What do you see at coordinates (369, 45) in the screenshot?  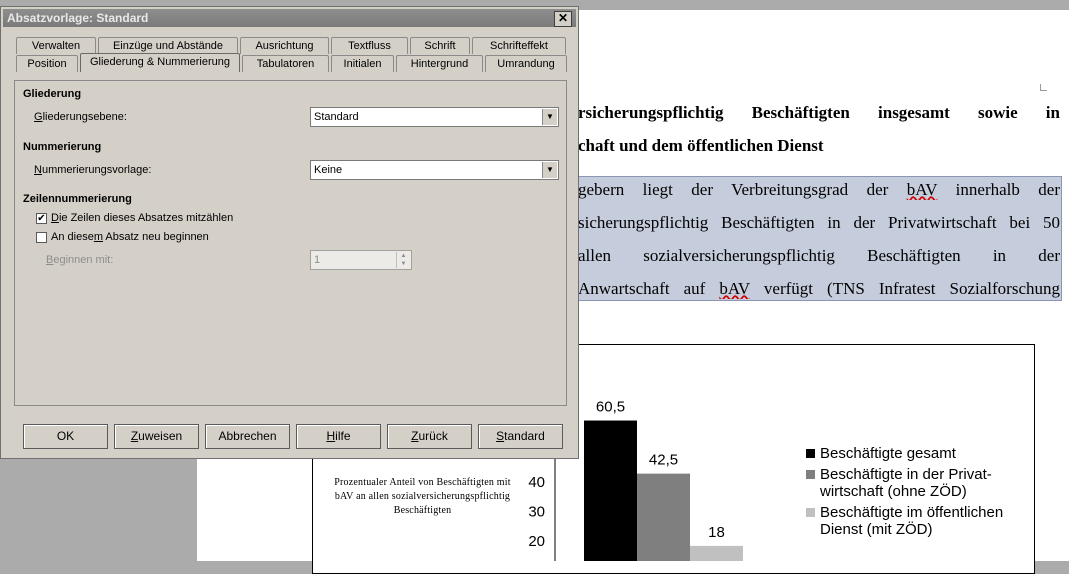 I see `tab-textfluss: Textfluss` at bounding box center [369, 45].